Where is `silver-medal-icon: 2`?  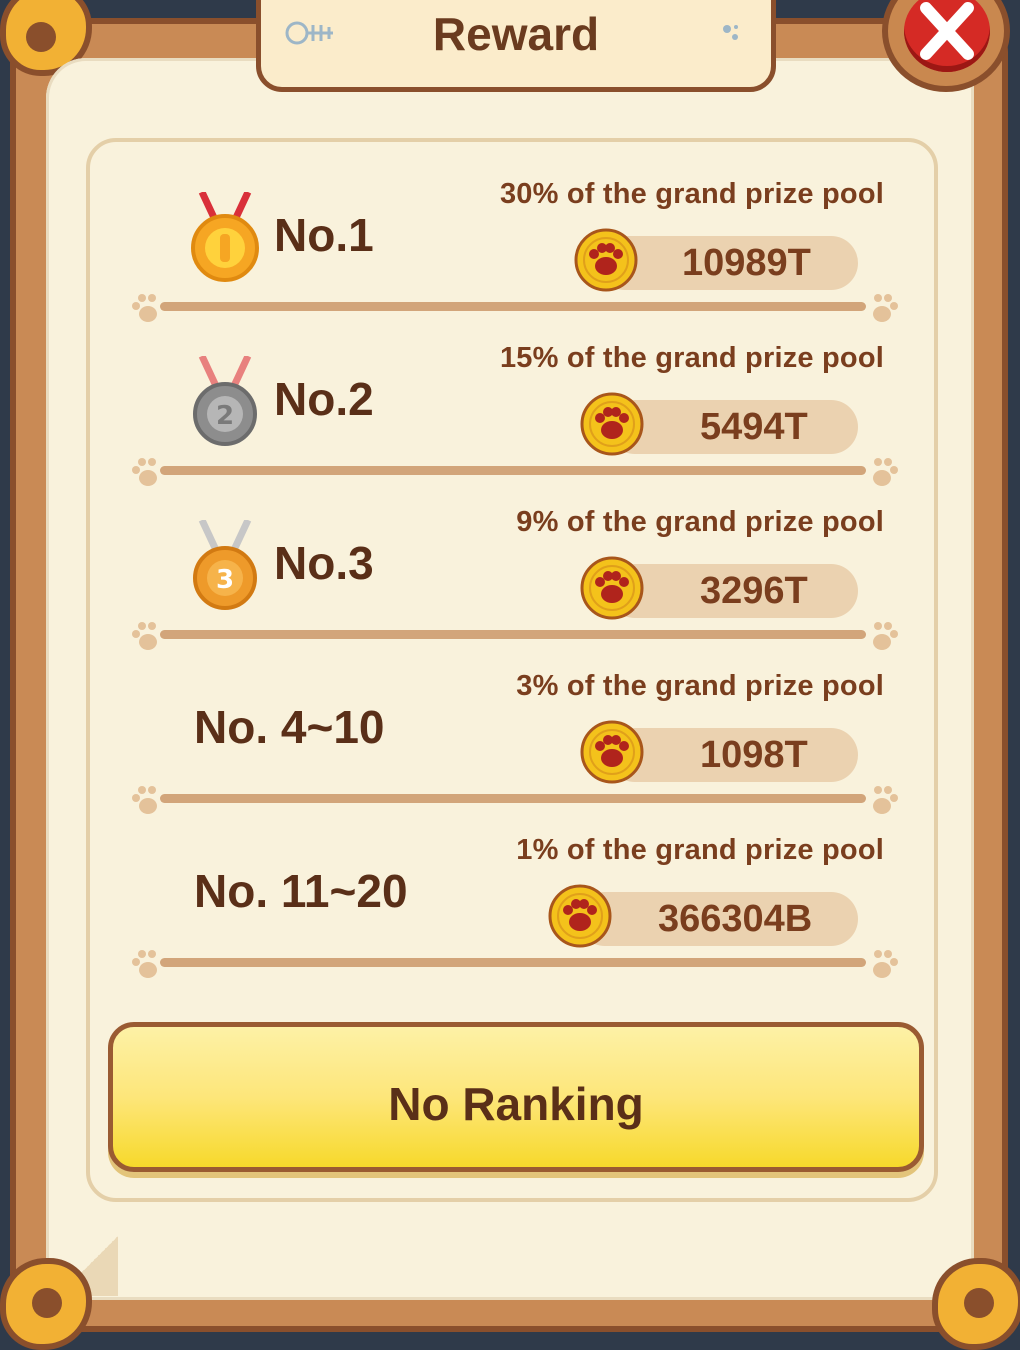
silver-medal-icon: 2 is located at coordinates (225, 401).